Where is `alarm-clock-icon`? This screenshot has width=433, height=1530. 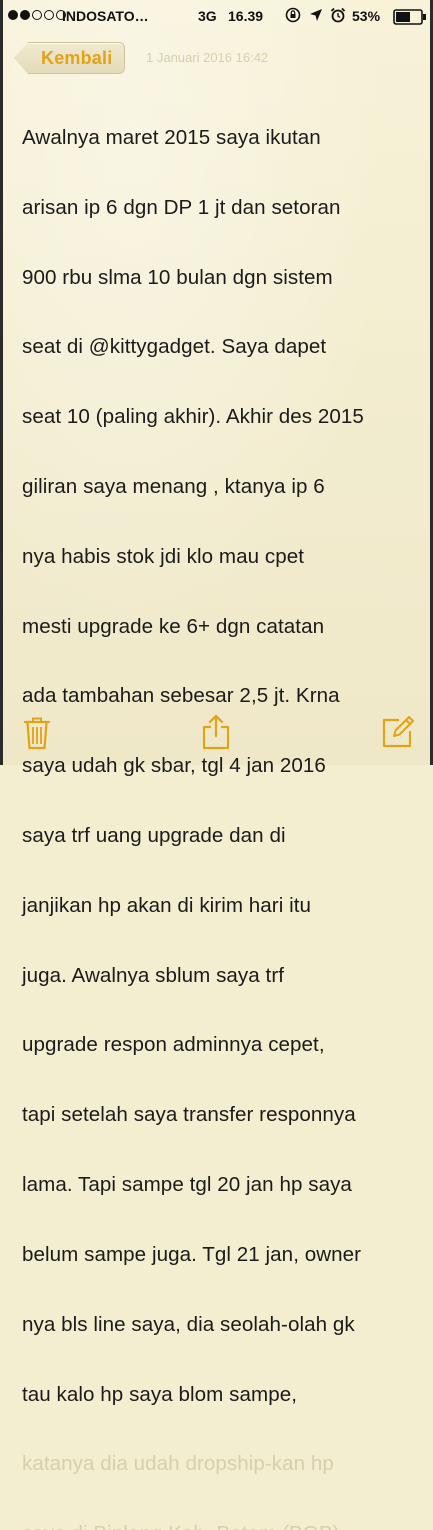
alarm-clock-icon is located at coordinates (338, 15).